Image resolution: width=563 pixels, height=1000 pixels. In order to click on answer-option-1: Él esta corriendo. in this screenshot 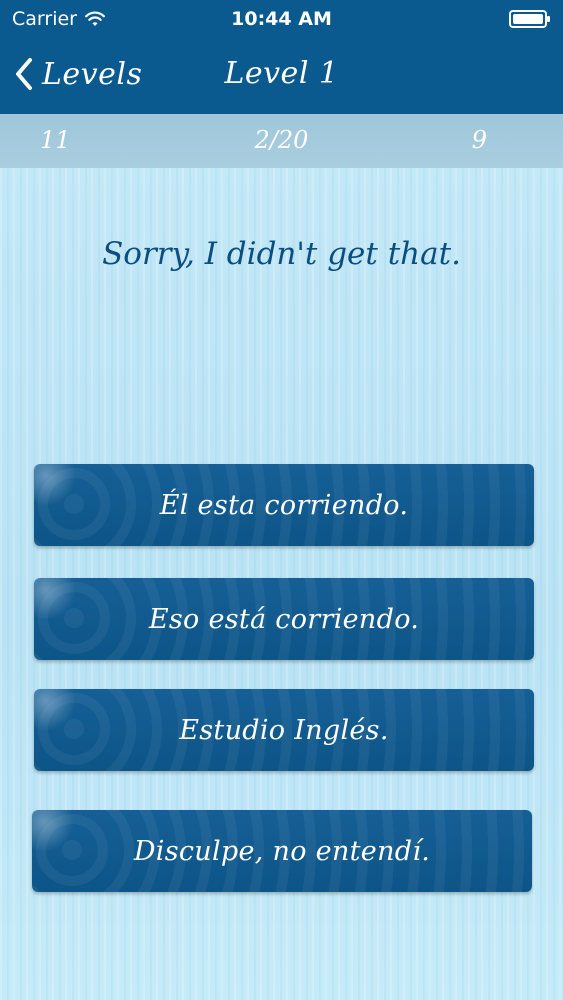, I will do `click(284, 505)`.